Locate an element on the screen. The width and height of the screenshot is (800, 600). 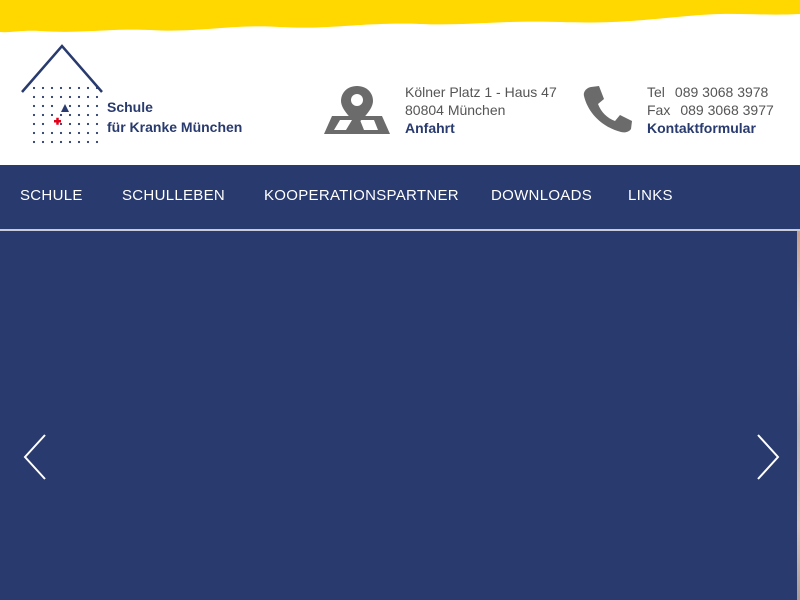
directions-link: Anfahrt is located at coordinates (481, 128).